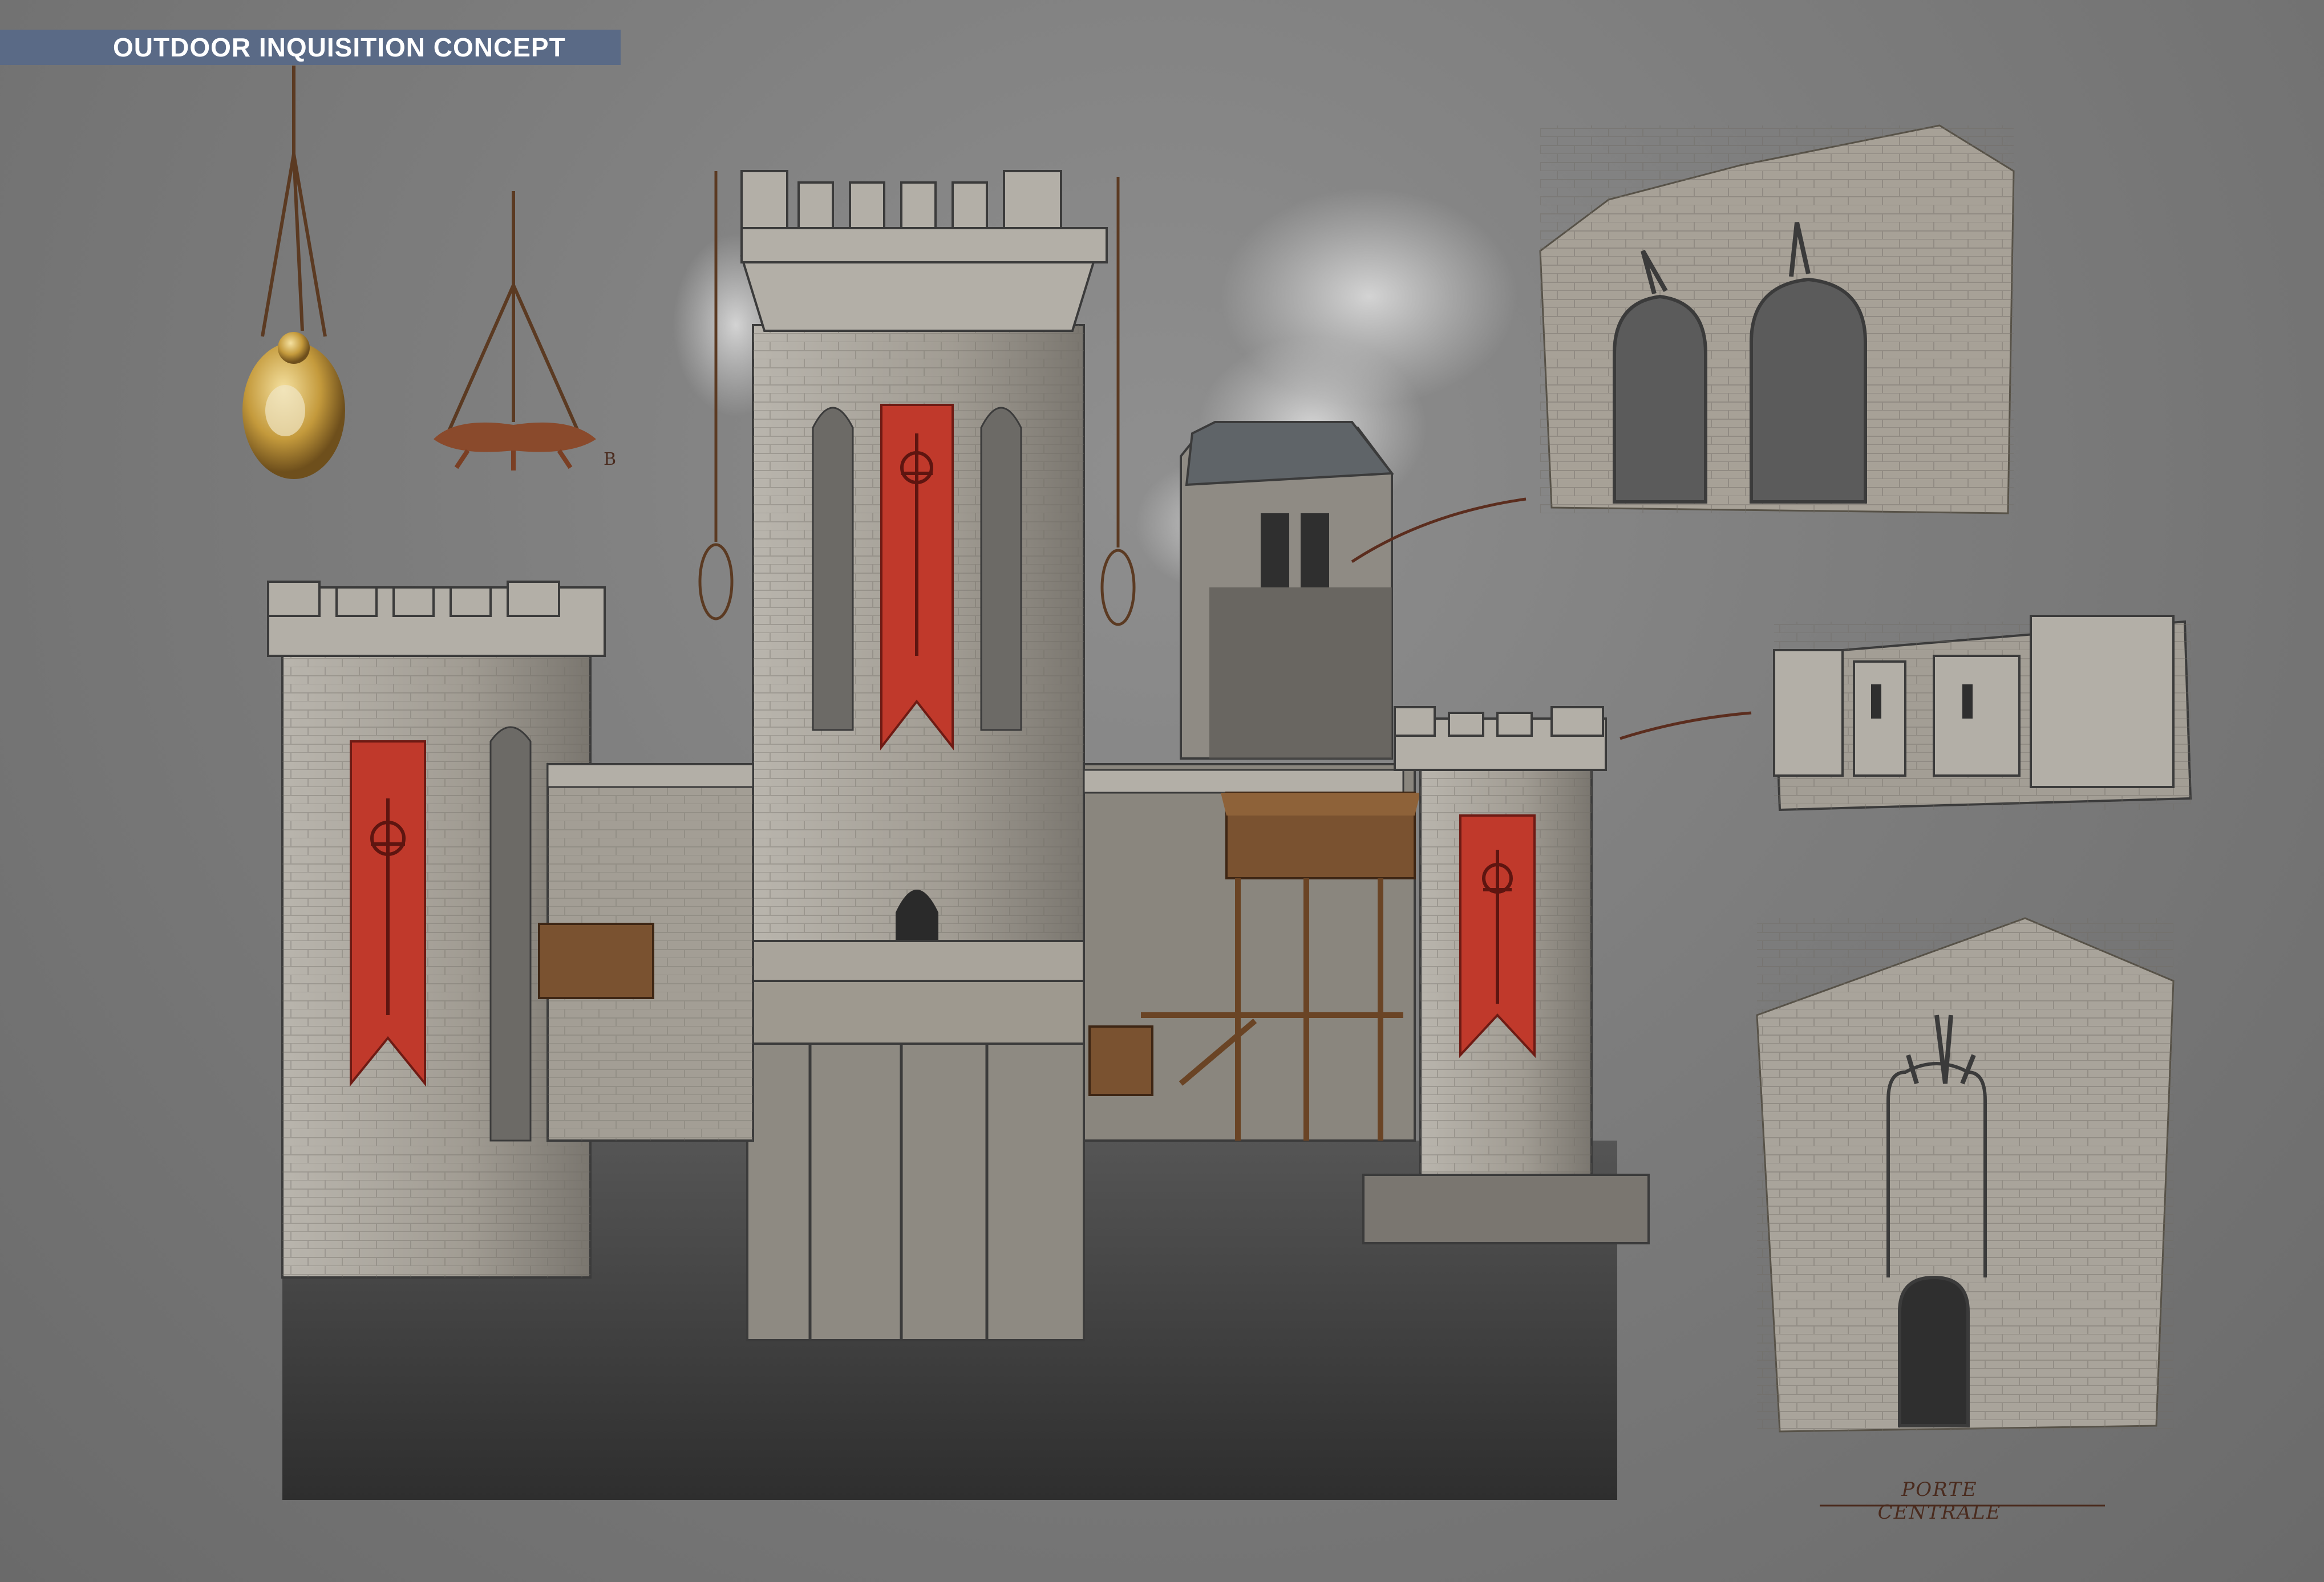 This screenshot has width=2324, height=1582. What do you see at coordinates (1777, 319) in the screenshot?
I see `arch-wall-study` at bounding box center [1777, 319].